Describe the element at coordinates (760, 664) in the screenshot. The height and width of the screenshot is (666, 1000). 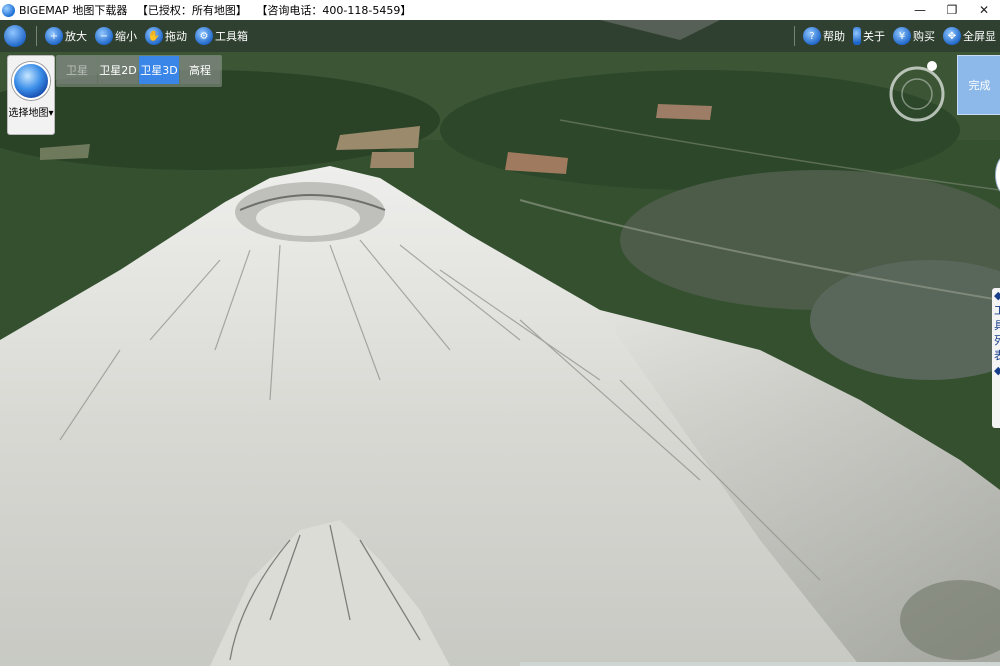
I see `status-strip` at that location.